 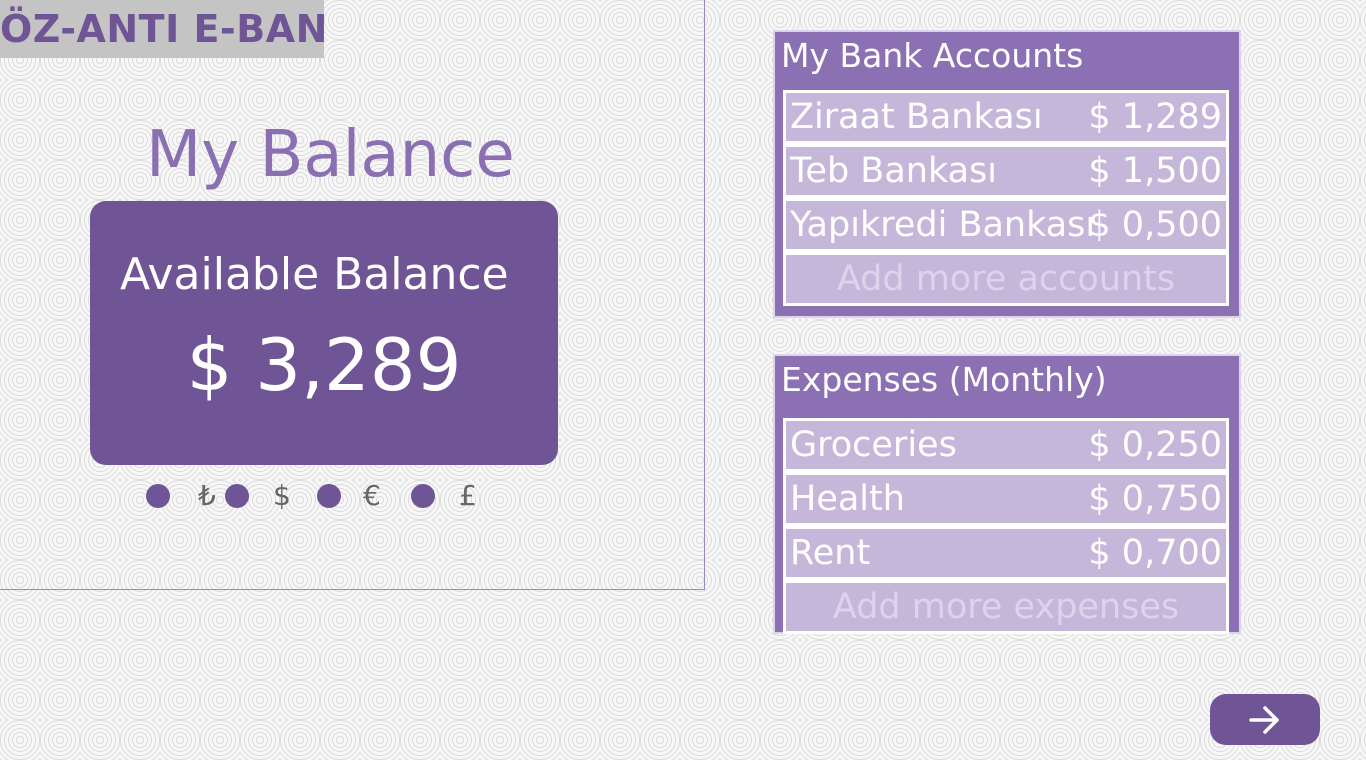 What do you see at coordinates (282, 495) in the screenshot?
I see `dollar-symbol: $` at bounding box center [282, 495].